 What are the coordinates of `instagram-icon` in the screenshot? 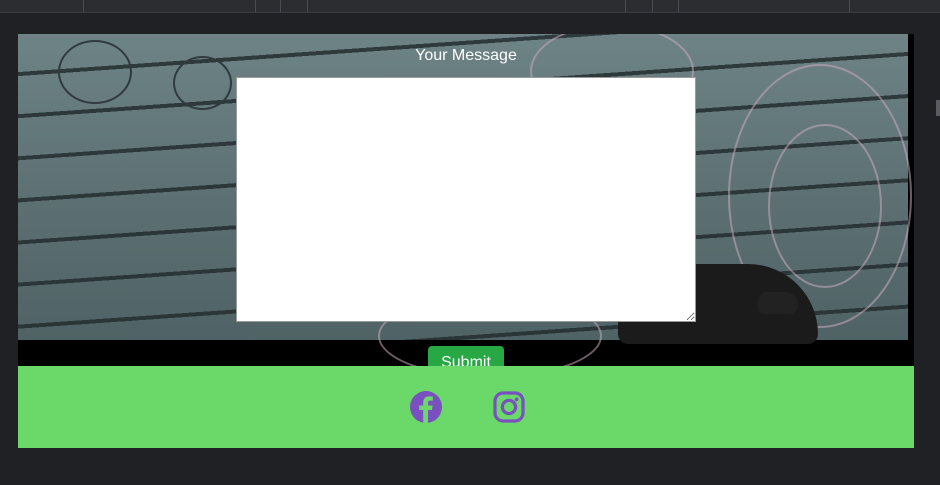 It's located at (509, 407).